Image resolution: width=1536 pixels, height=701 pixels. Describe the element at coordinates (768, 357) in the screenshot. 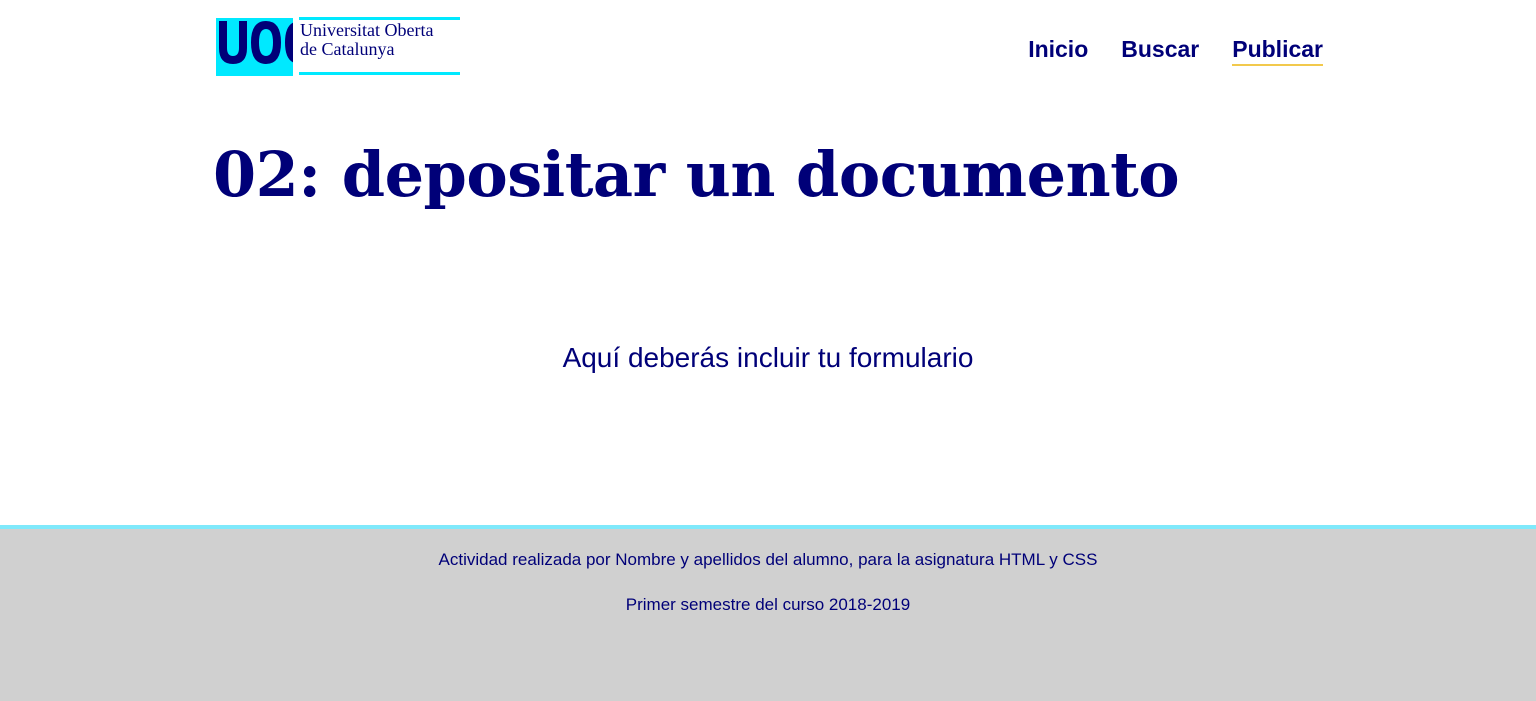

I see `form-placeholder: Aquí deberás incluir tu formulario` at that location.